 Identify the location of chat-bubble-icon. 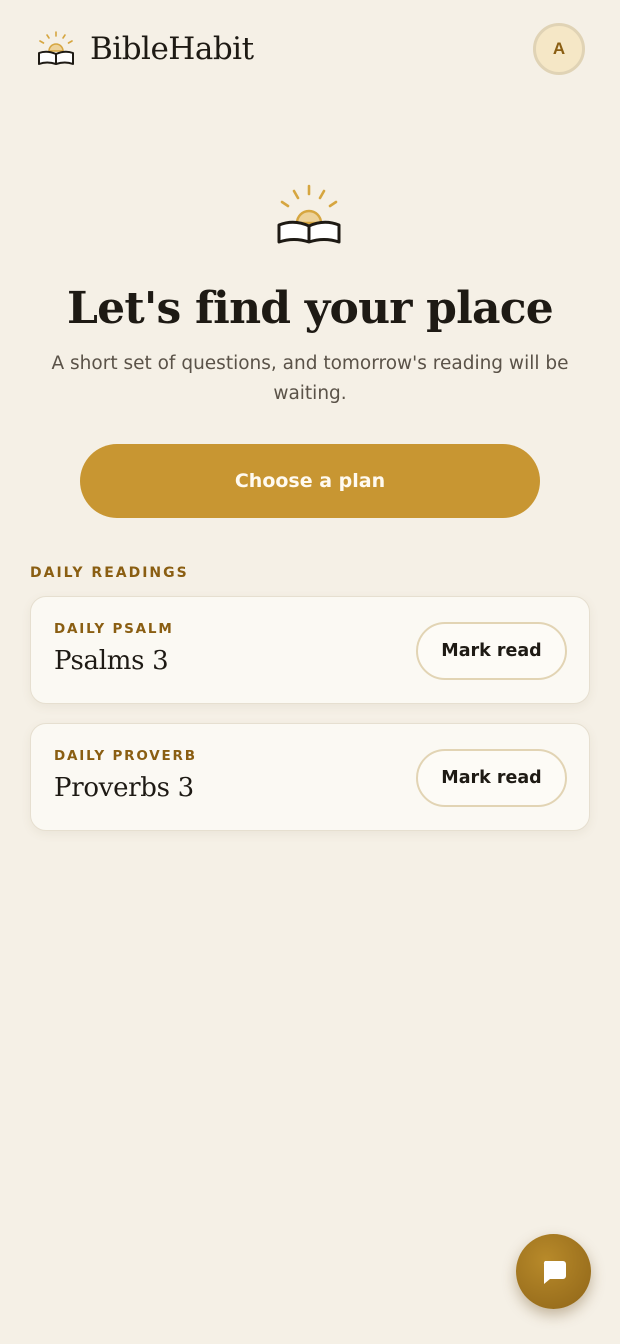
(554, 1272).